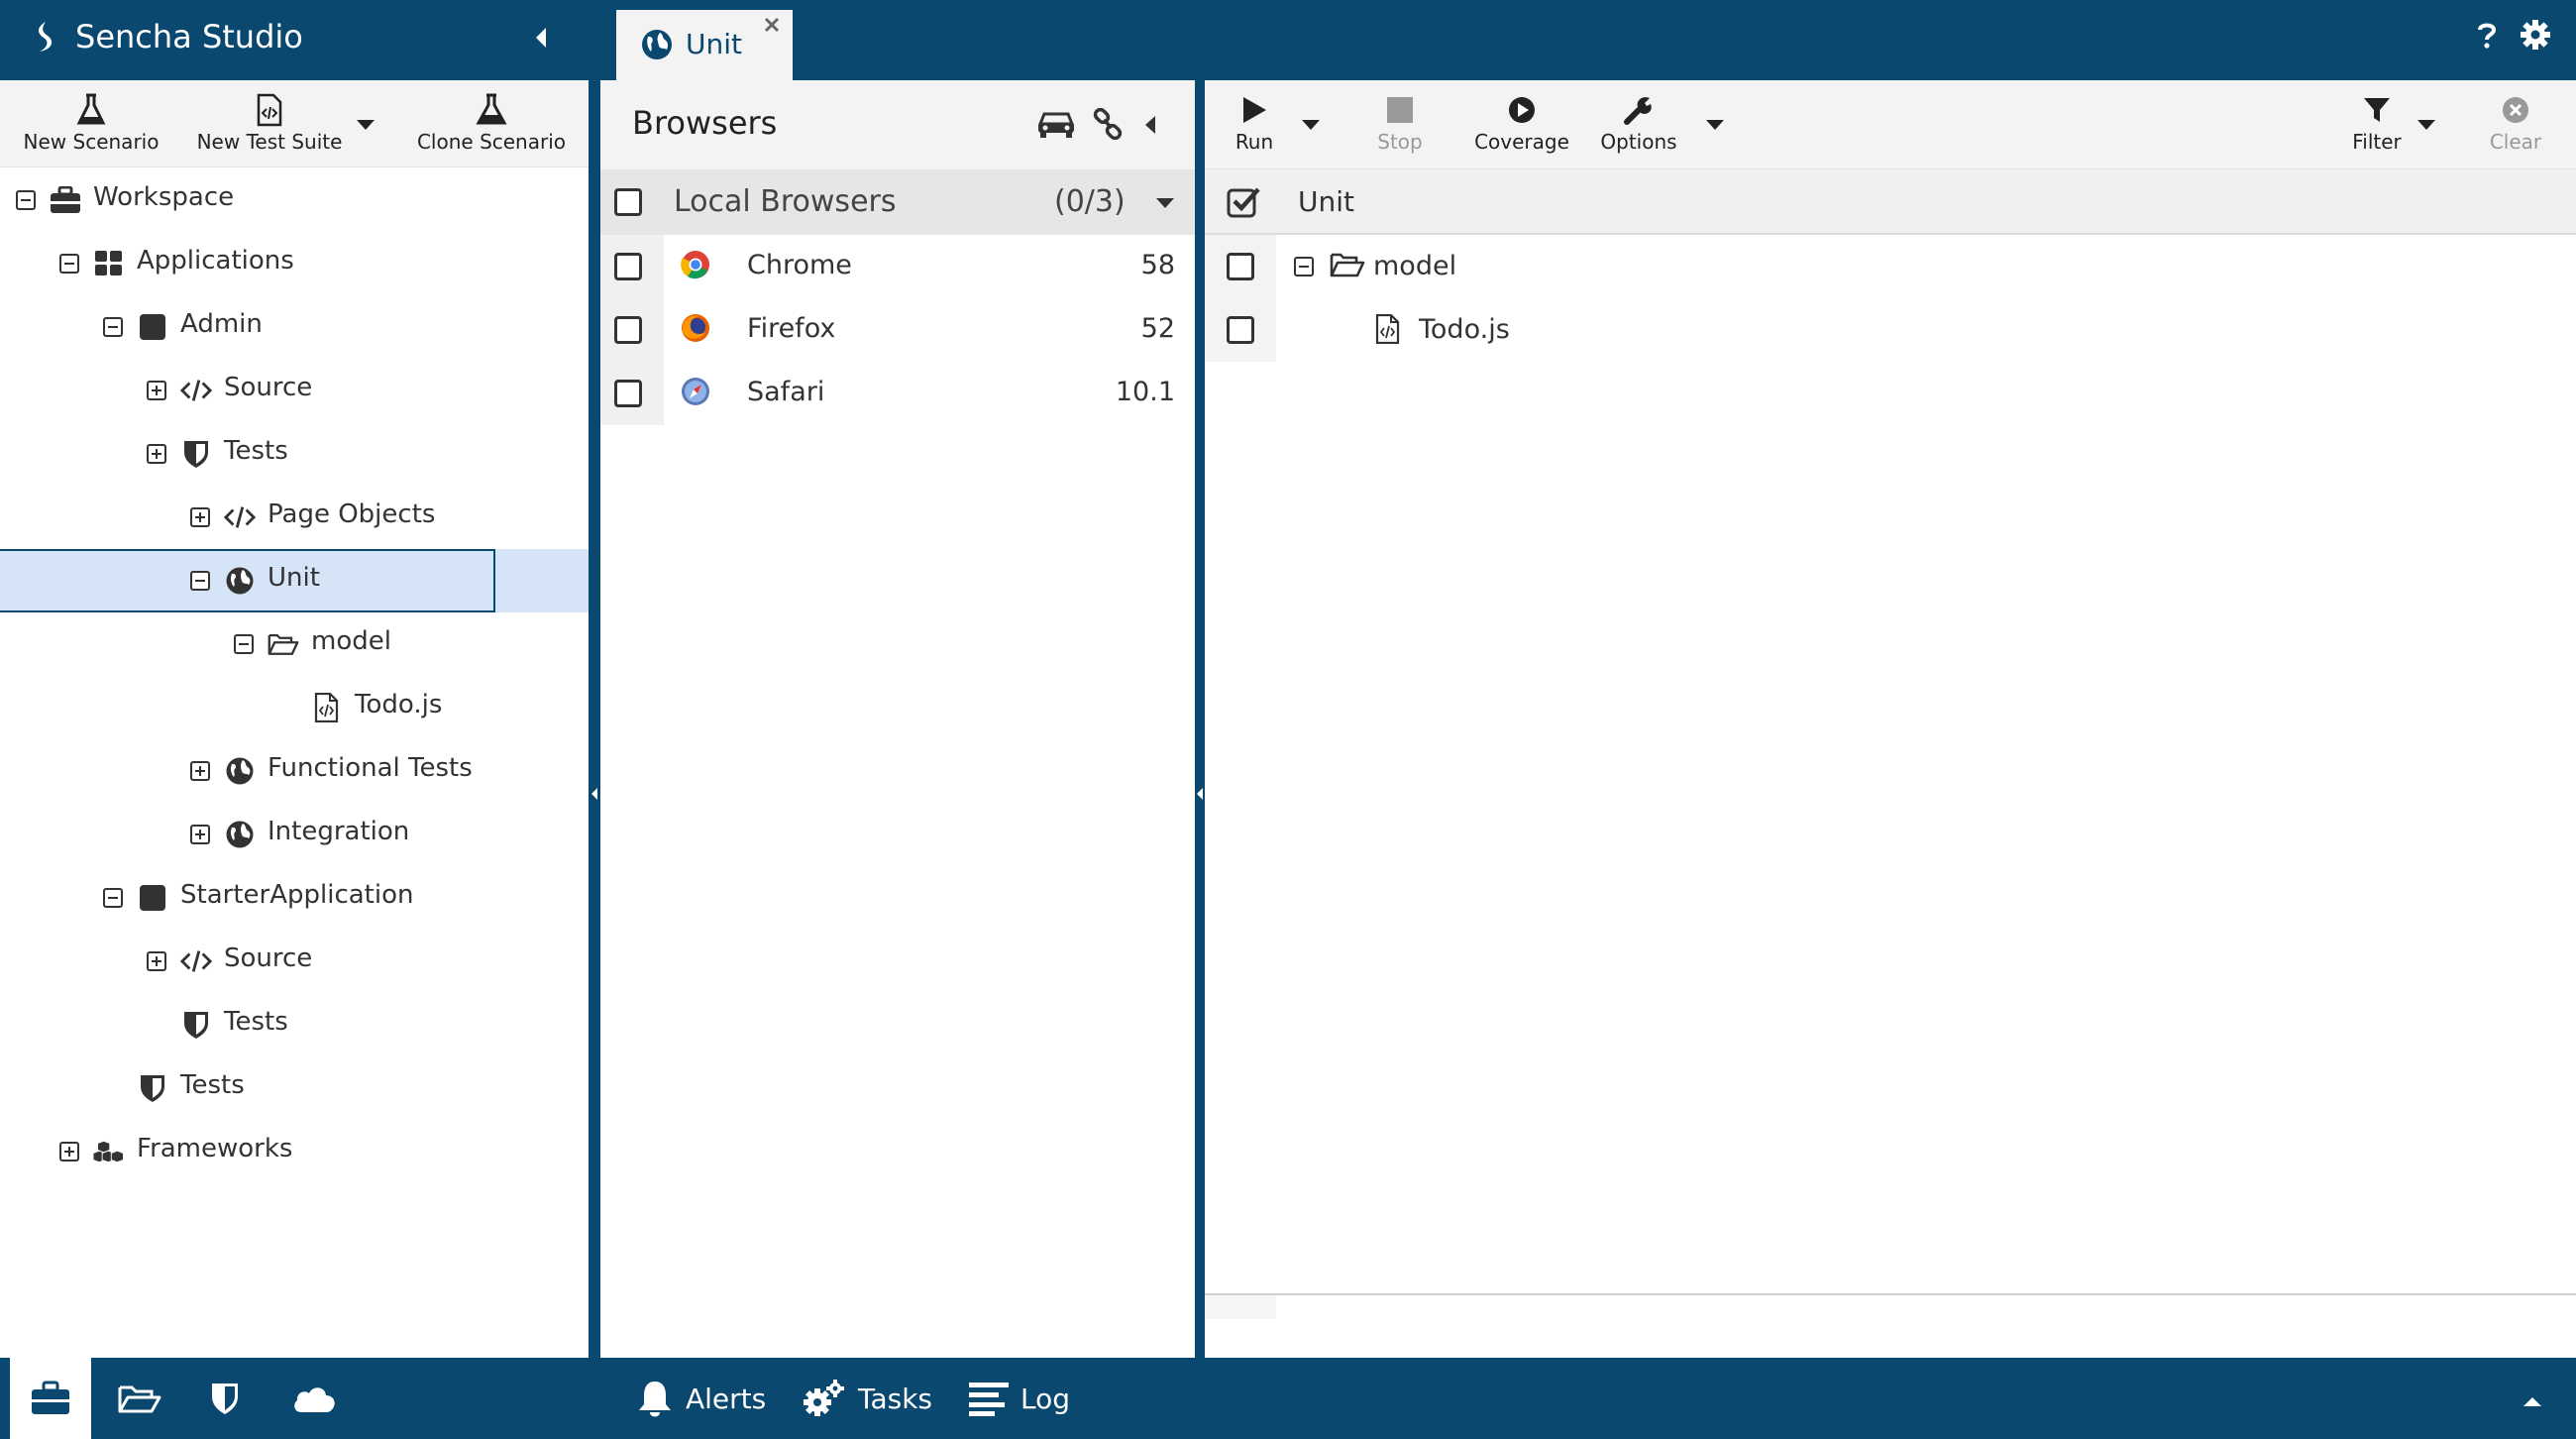 The width and height of the screenshot is (2576, 1439). Describe the element at coordinates (867, 1398) in the screenshot. I see `tasks-button: Tasks` at that location.